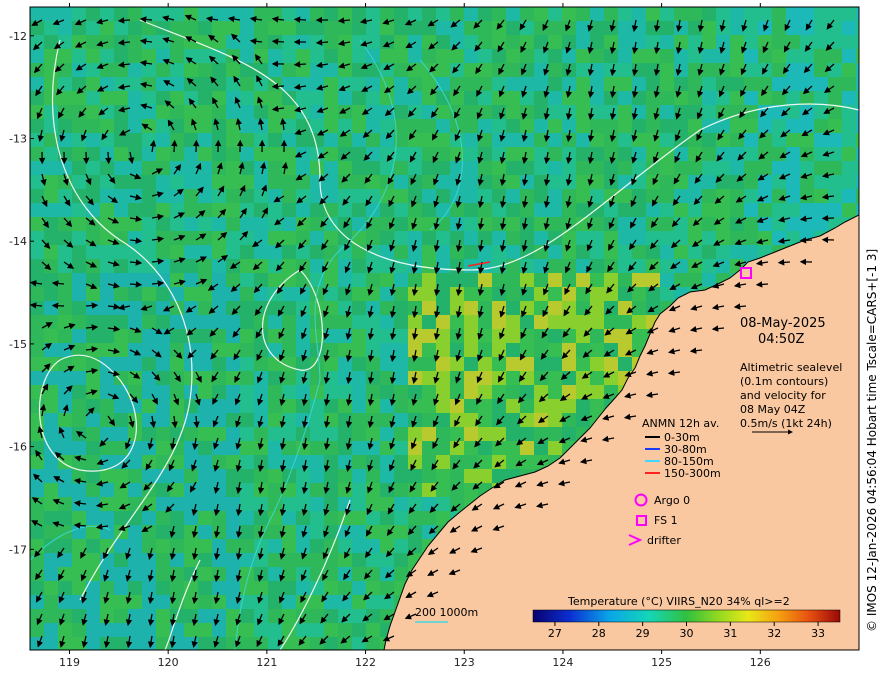 Image resolution: width=880 pixels, height=680 pixels. Describe the element at coordinates (18, 138) in the screenshot. I see `y-tick-label: -13` at that location.